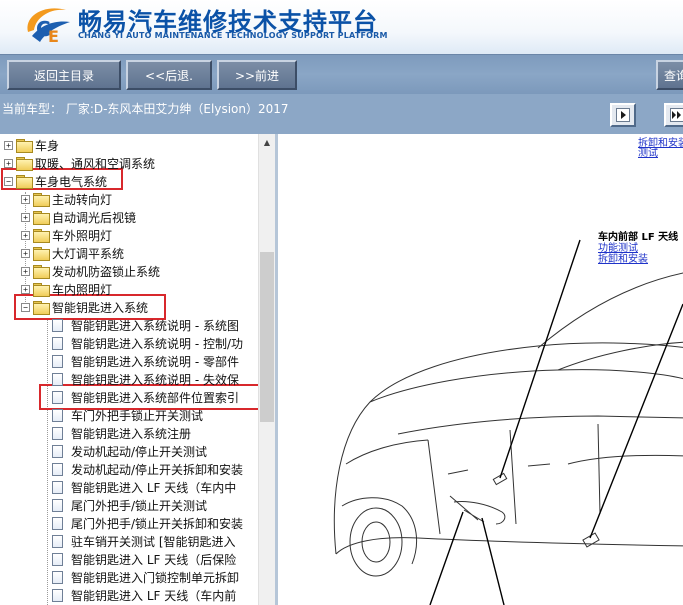 This screenshot has width=683, height=605. Describe the element at coordinates (24, 182) in the screenshot. I see `open-folder-icon` at that location.